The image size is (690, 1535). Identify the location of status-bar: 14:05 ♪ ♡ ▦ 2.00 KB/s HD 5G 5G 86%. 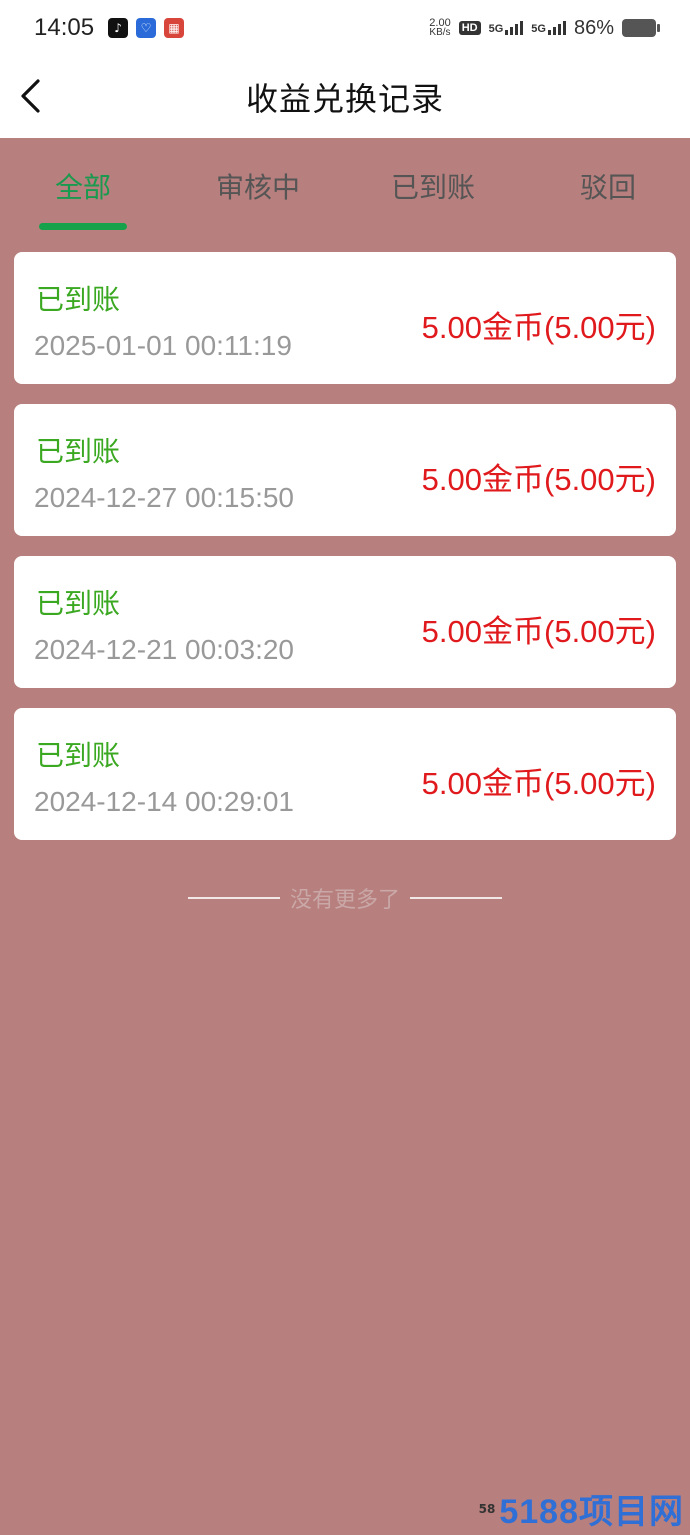
(345, 28).